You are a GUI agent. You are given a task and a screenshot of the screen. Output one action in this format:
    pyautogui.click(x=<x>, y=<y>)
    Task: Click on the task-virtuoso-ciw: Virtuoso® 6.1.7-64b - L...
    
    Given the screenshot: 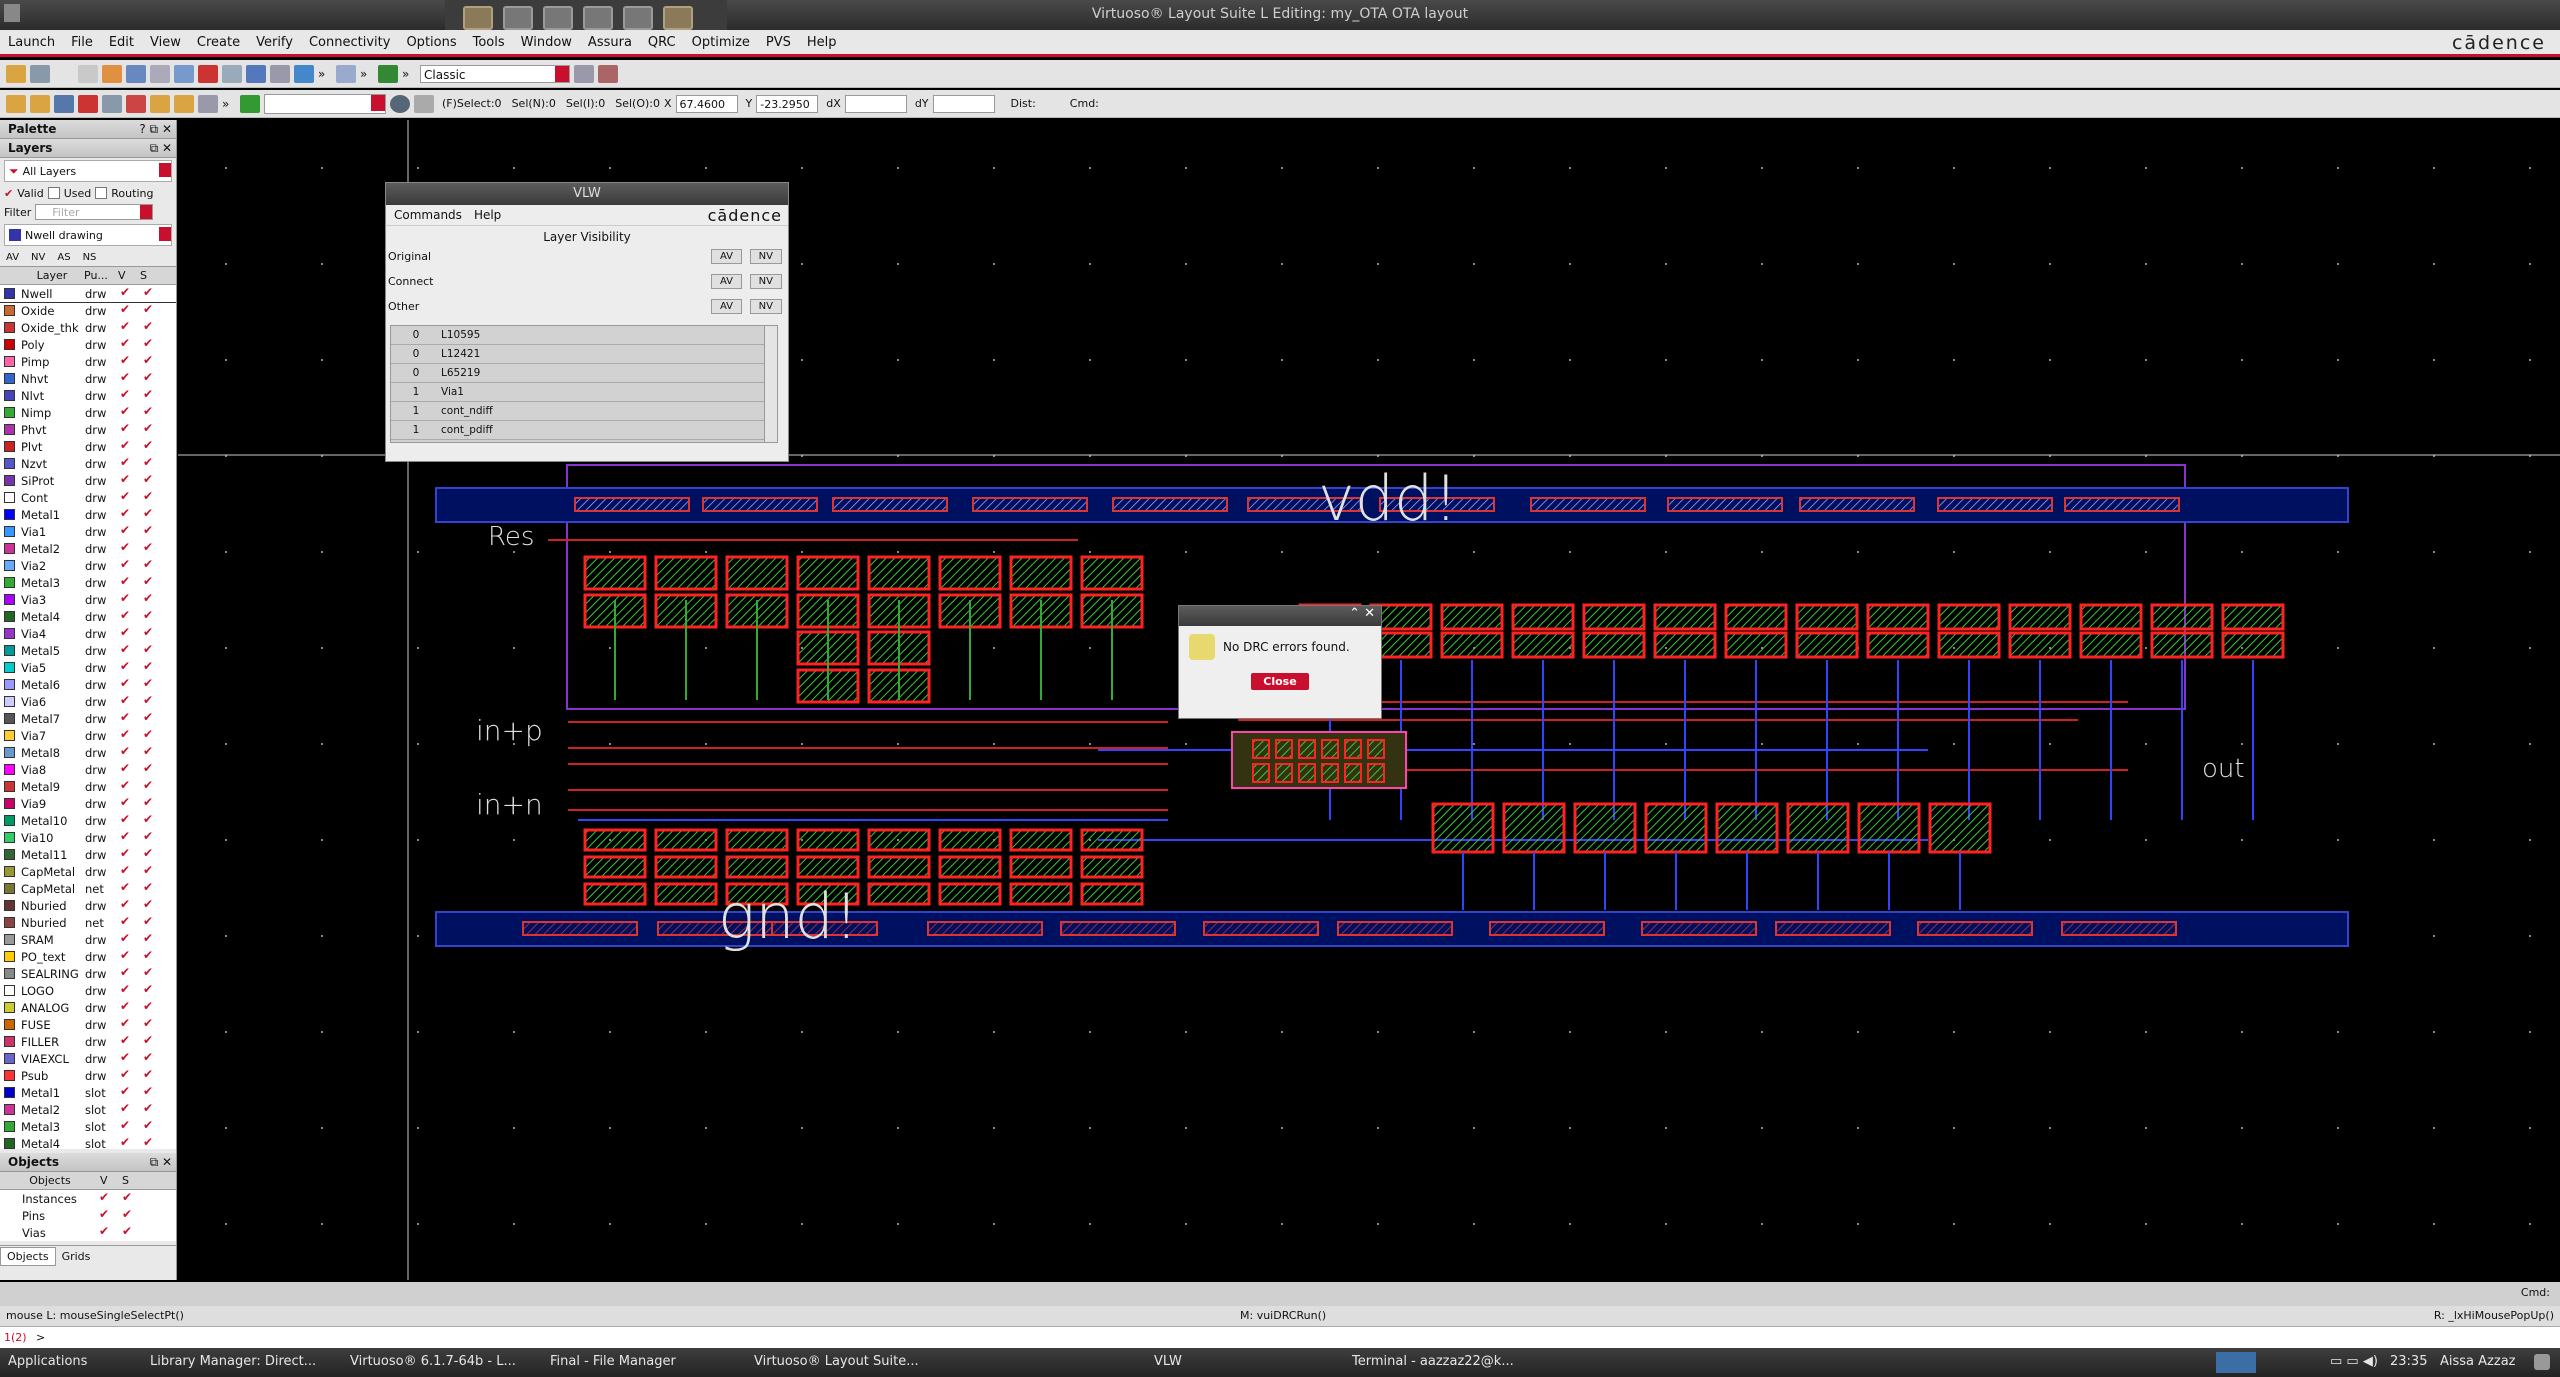 What is the action you would take?
    pyautogui.click(x=433, y=1361)
    